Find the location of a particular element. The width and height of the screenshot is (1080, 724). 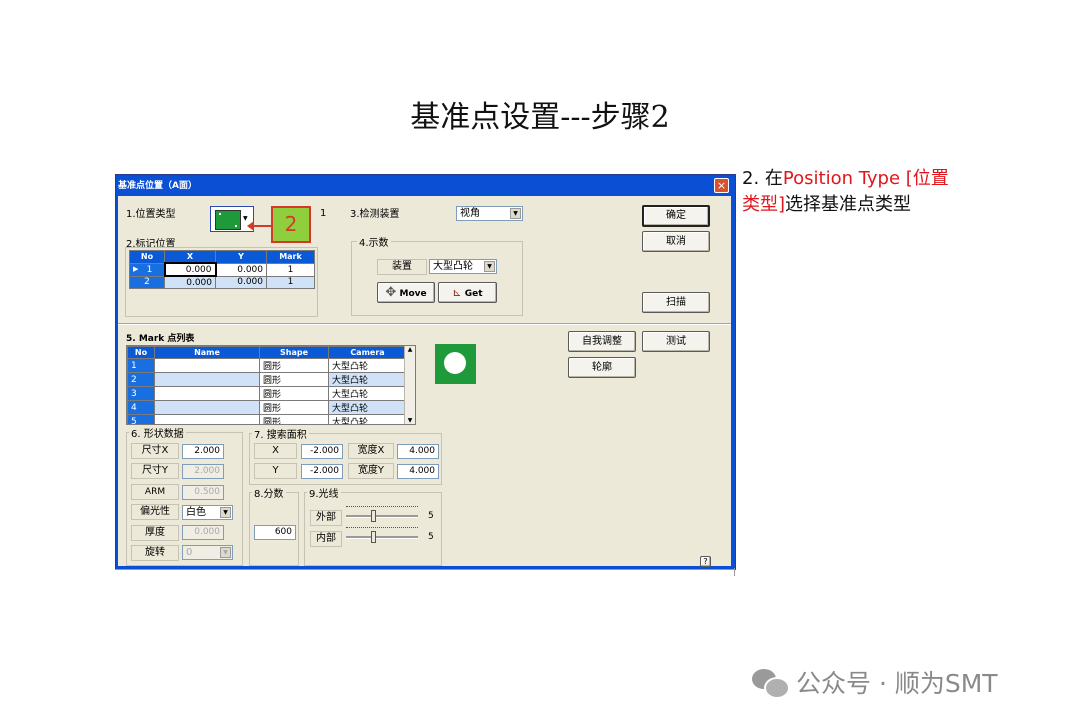

table-row: 1 圆形 大型凸轮 is located at coordinates (267, 365).